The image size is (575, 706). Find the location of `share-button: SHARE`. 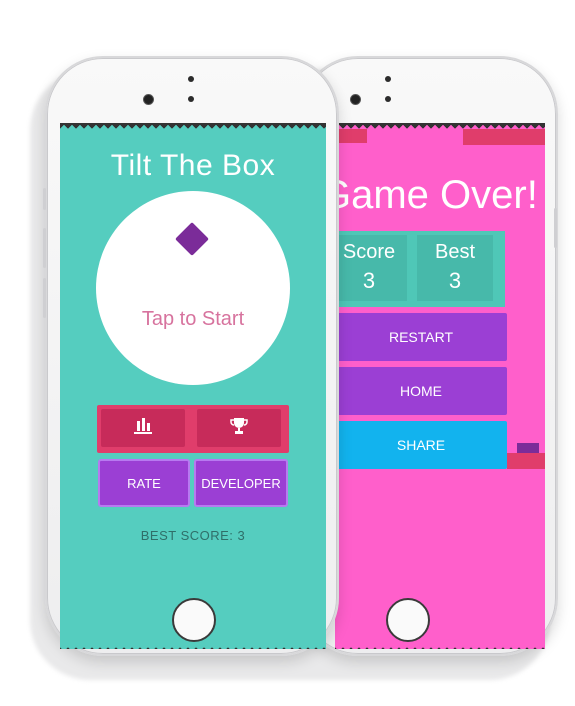

share-button: SHARE is located at coordinates (421, 445).